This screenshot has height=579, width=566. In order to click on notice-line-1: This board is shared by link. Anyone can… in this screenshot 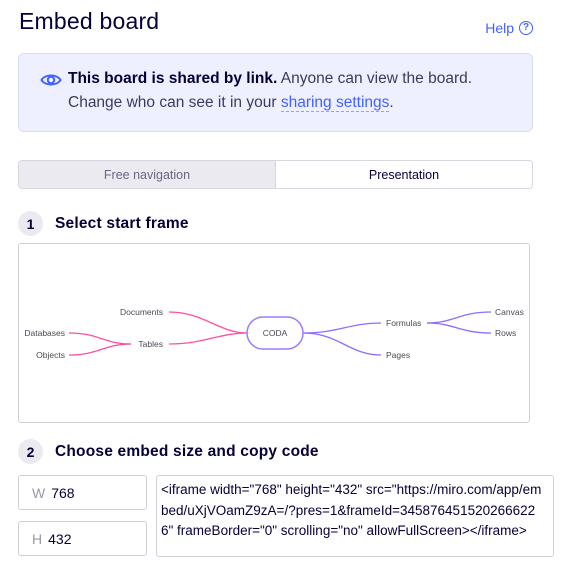, I will do `click(270, 79)`.